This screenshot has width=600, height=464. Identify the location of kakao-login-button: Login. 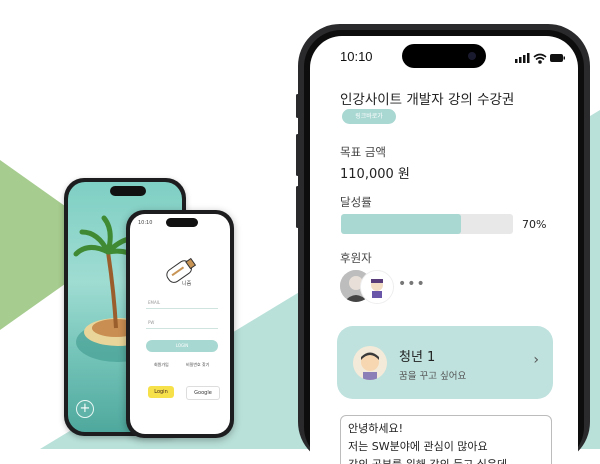
(161, 392).